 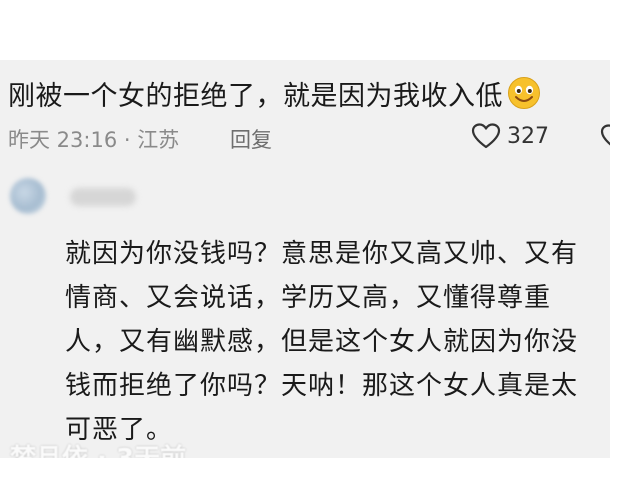 I want to click on comment-time-location: 昨天 23:16 · 江苏, so click(x=94, y=140).